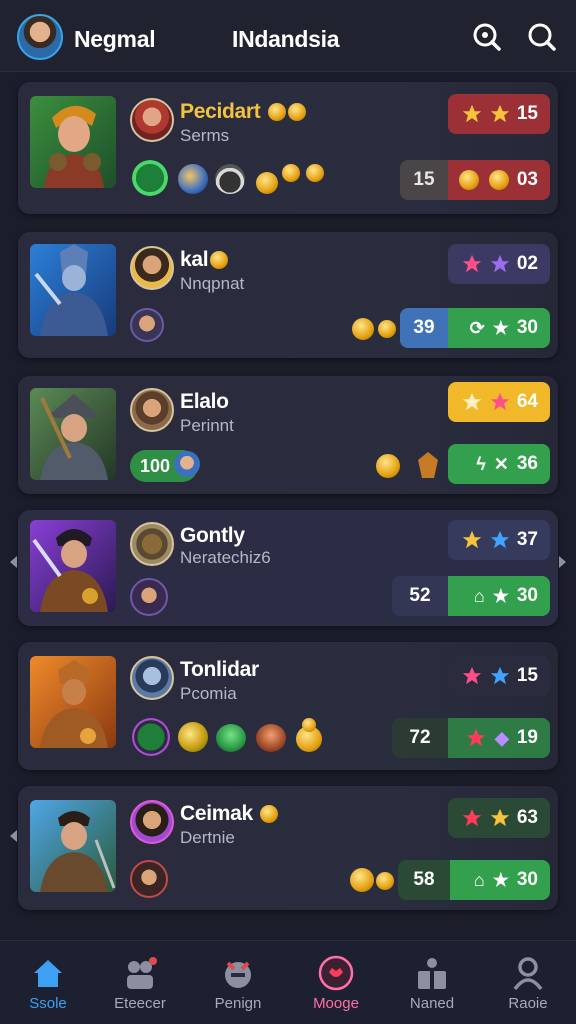  Describe the element at coordinates (193, 737) in the screenshot. I see `orb-icon` at that location.